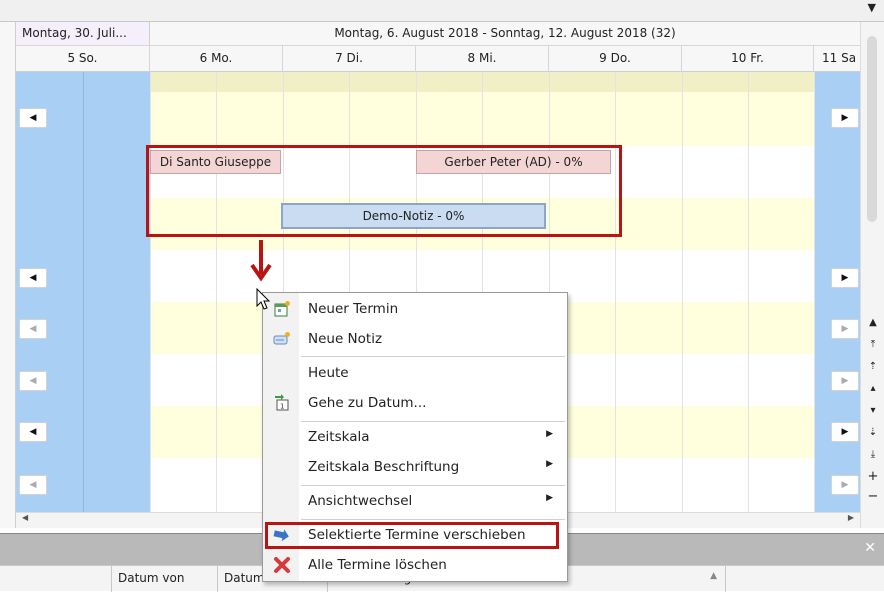 Image resolution: width=884 pixels, height=592 pixels. What do you see at coordinates (281, 338) in the screenshot?
I see `note-new-icon` at bounding box center [281, 338].